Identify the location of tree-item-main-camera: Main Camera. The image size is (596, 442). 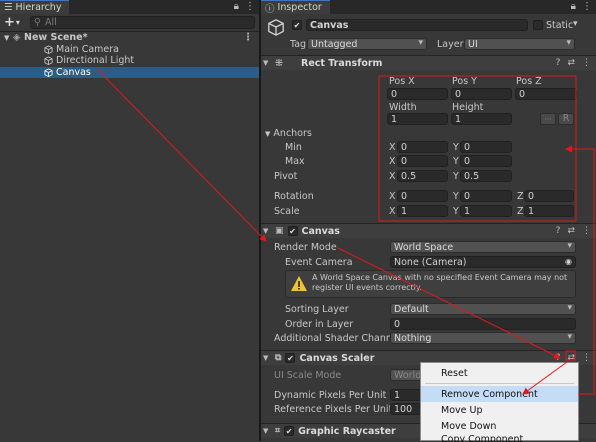
(129, 50).